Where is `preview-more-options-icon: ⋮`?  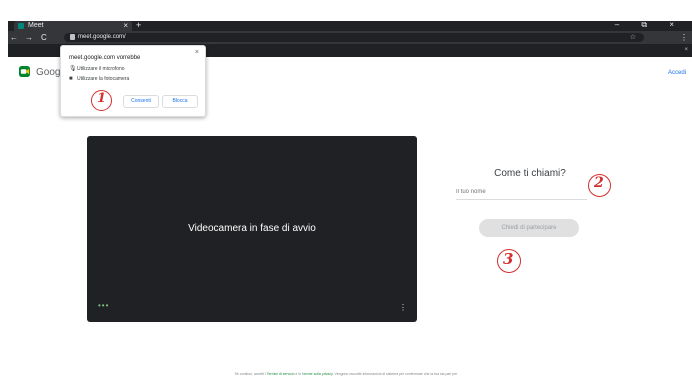 preview-more-options-icon: ⋮ is located at coordinates (403, 307).